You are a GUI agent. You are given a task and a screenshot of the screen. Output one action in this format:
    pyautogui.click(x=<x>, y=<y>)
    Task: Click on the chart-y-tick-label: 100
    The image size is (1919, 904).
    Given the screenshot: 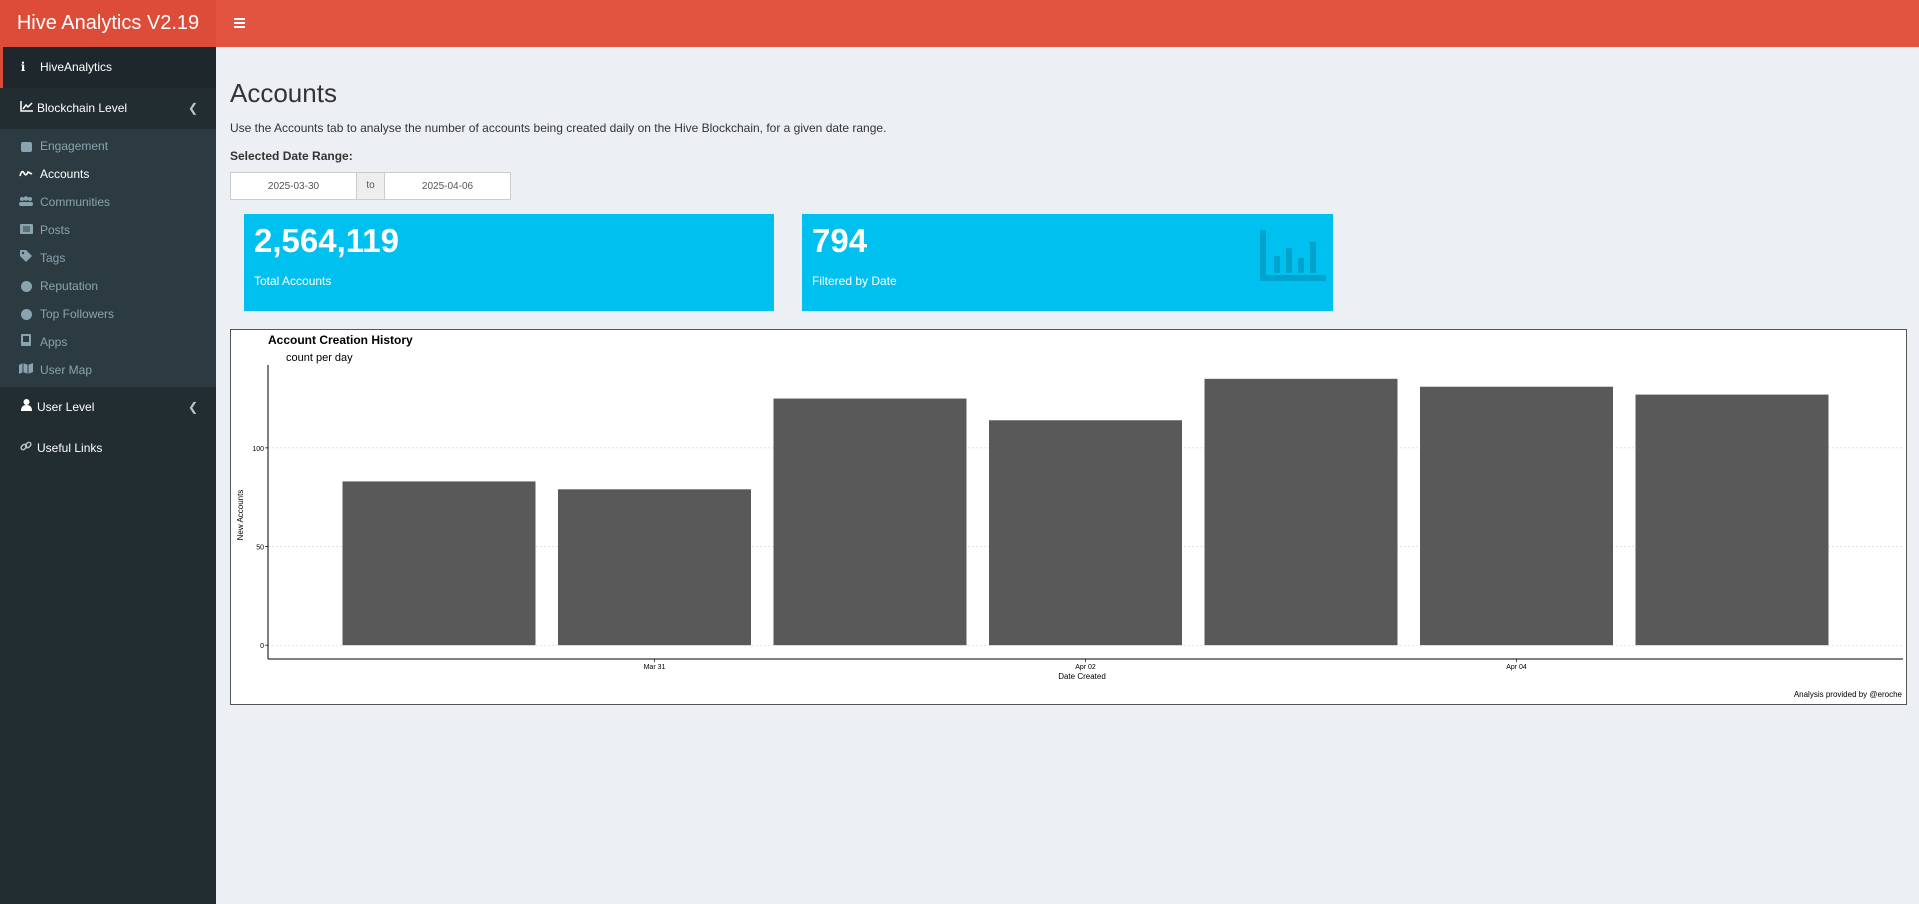 What is the action you would take?
    pyautogui.click(x=258, y=449)
    